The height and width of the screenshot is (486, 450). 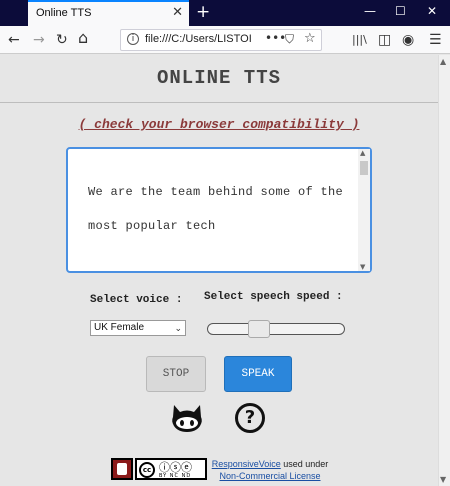 I want to click on forward-icon: →, so click(x=39, y=40).